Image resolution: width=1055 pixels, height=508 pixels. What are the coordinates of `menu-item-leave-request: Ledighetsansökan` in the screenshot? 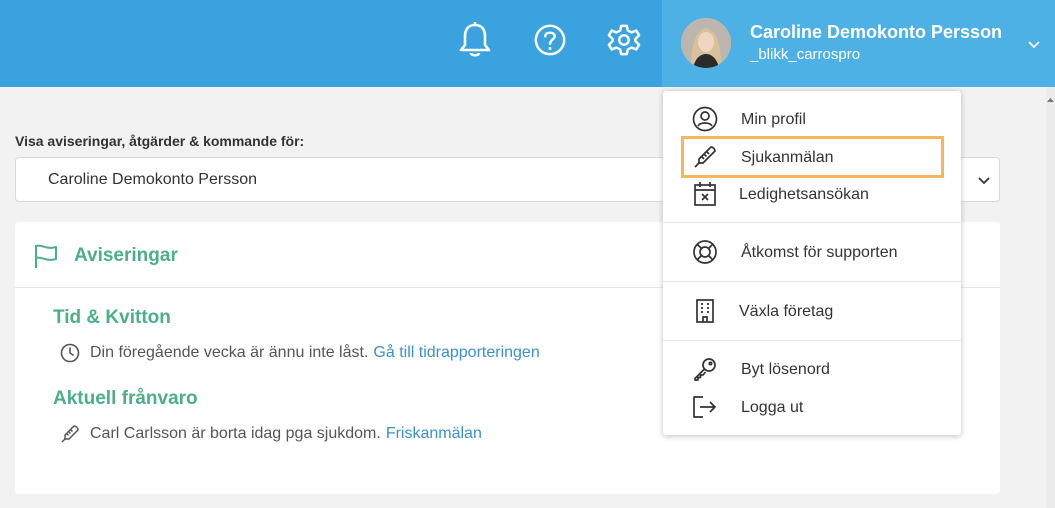 It's located at (812, 195).